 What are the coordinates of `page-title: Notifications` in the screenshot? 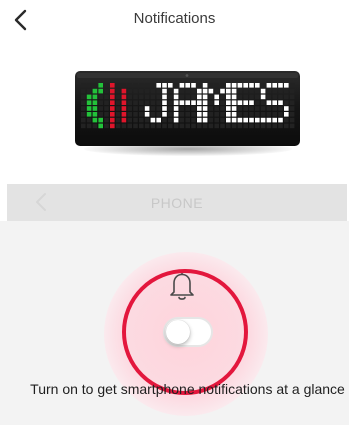 It's located at (174, 18).